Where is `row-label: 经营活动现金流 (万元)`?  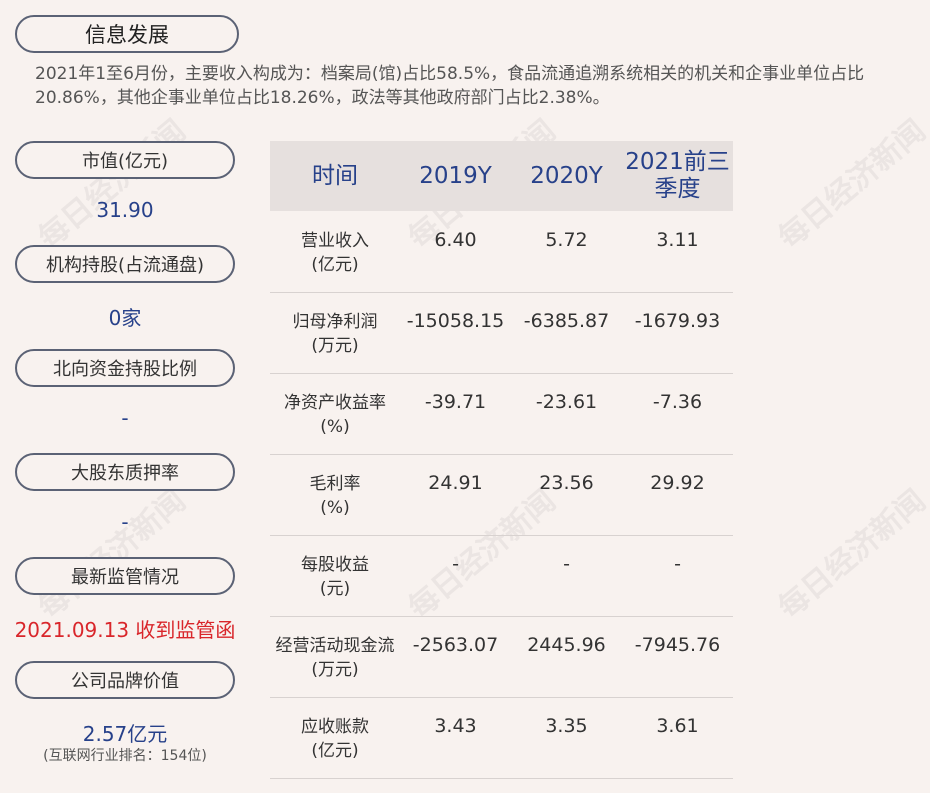 row-label: 经营活动现金流 (万元) is located at coordinates (335, 658).